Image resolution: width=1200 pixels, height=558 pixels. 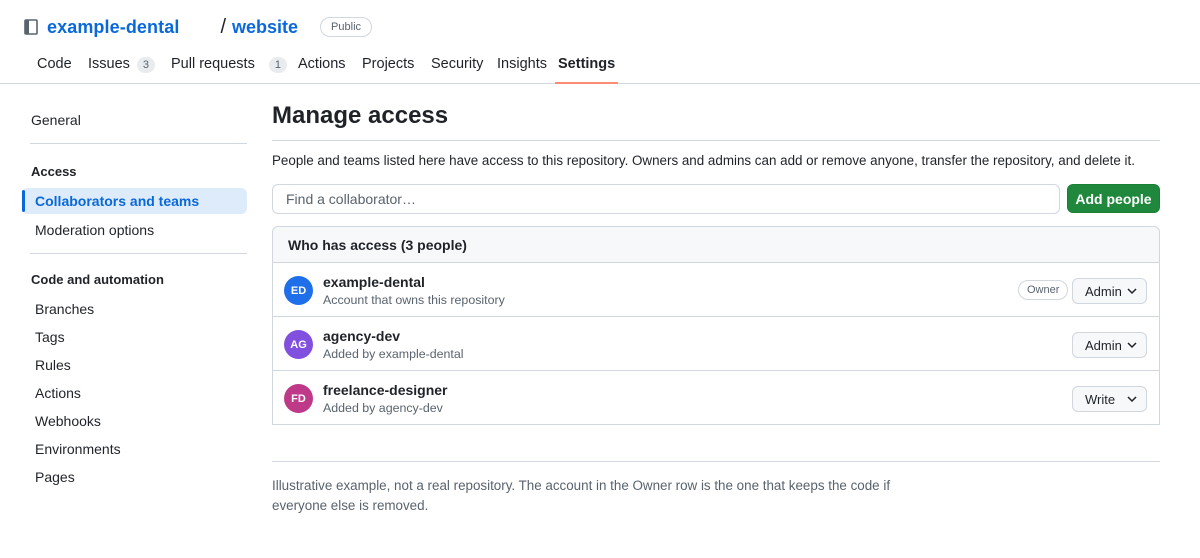 I want to click on tab-label: Code, so click(x=54, y=64).